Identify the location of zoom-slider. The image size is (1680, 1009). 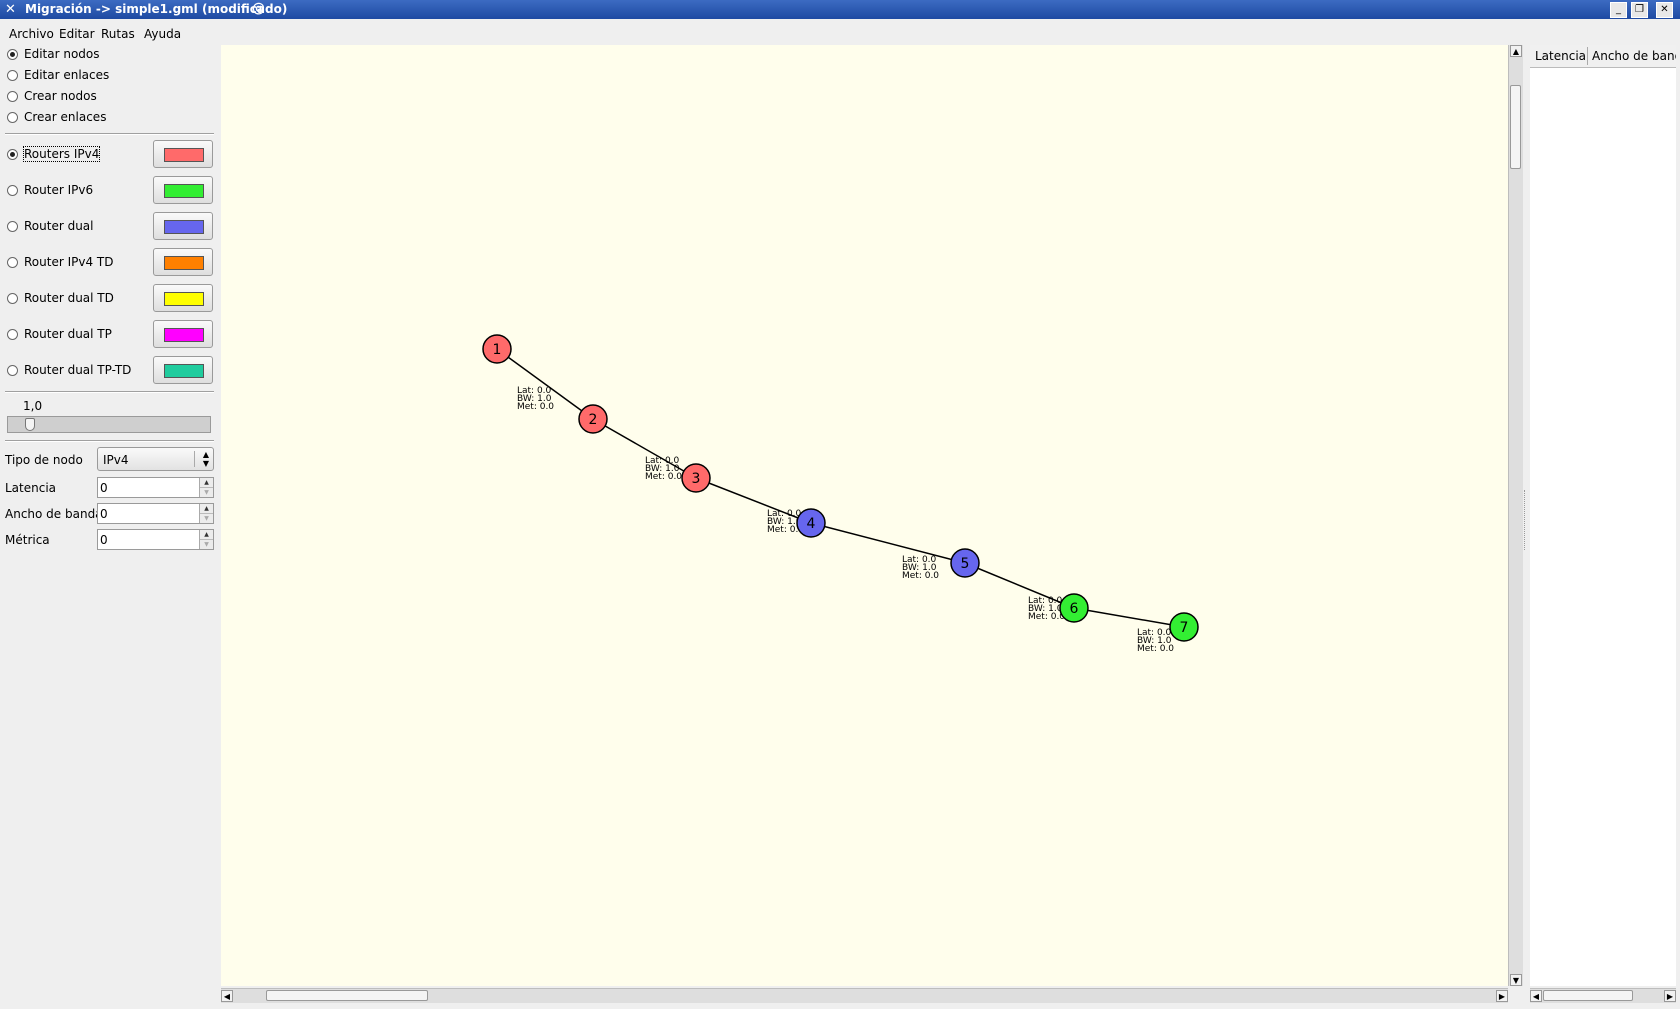
(109, 424).